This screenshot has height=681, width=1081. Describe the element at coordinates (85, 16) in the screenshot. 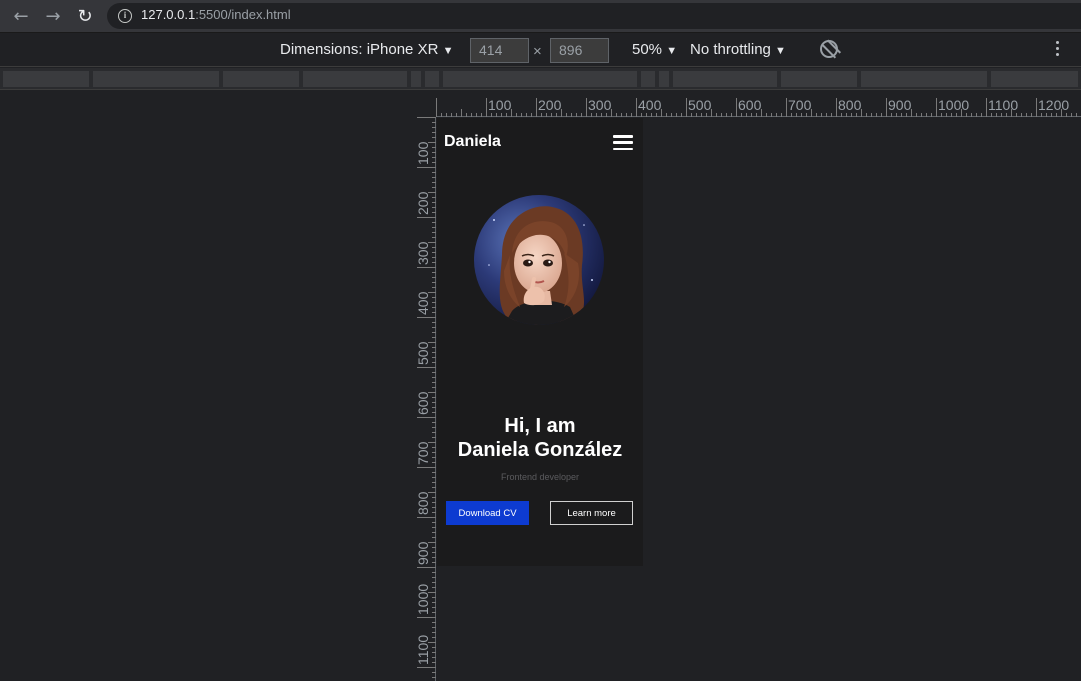

I see `reload-icon: ↻` at that location.